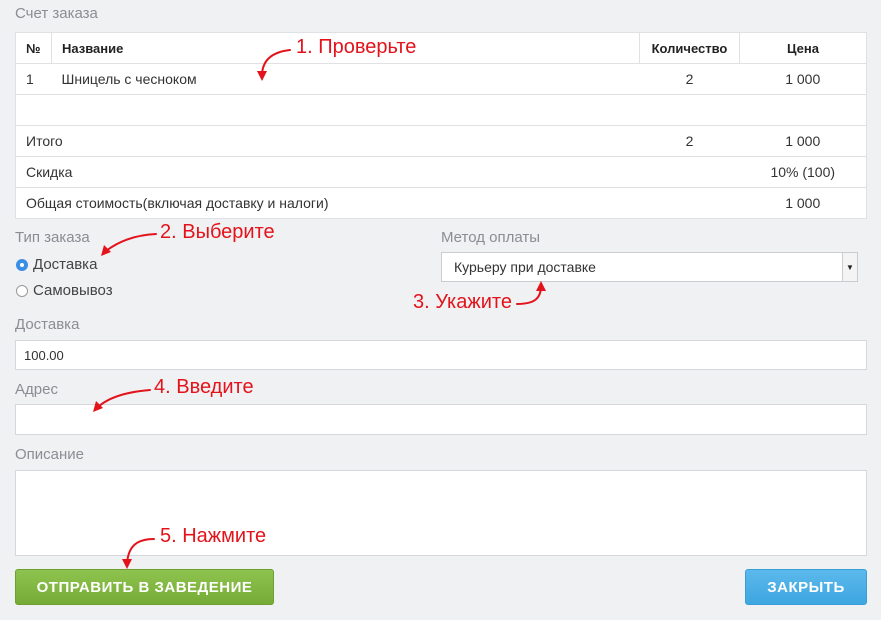 The height and width of the screenshot is (620, 881). Describe the element at coordinates (441, 48) in the screenshot. I see `table-header-row: № Название Количество Цена` at that location.